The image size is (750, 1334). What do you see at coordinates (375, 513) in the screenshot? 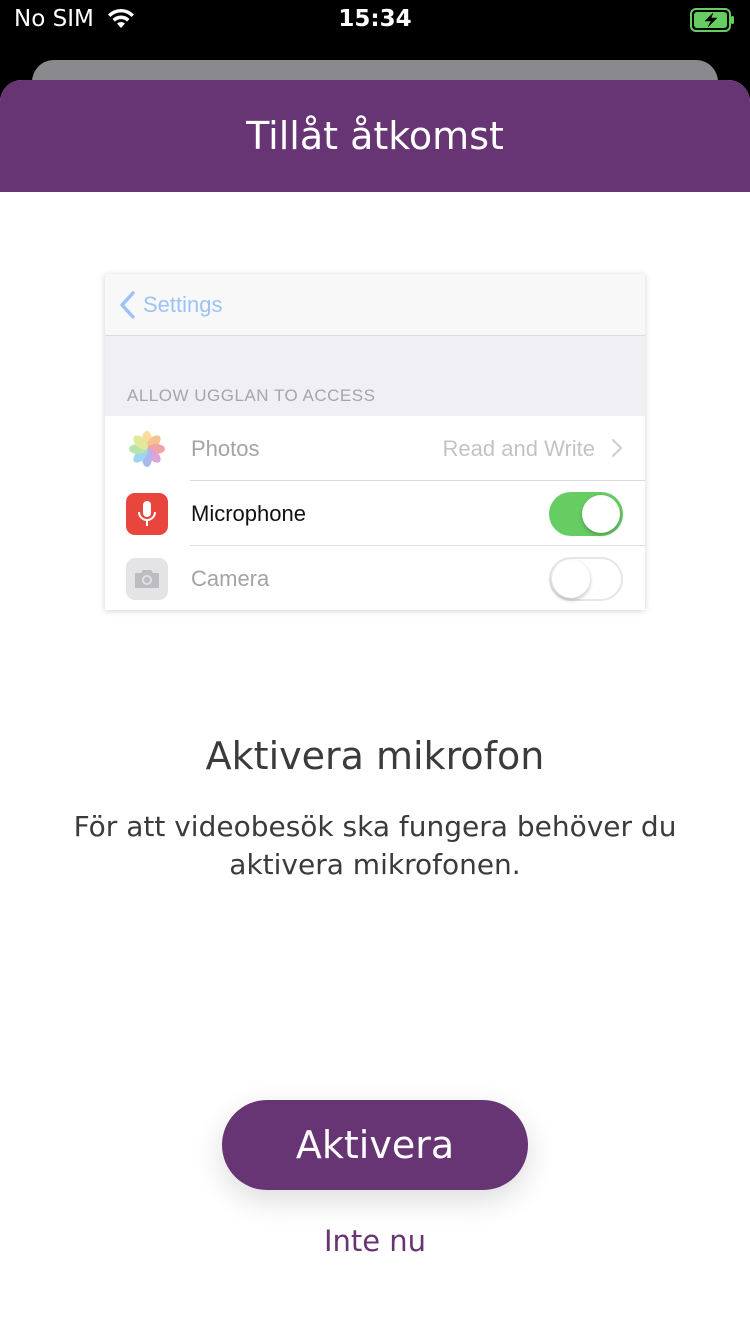
I see `setting-row-microphone: Microphone` at bounding box center [375, 513].